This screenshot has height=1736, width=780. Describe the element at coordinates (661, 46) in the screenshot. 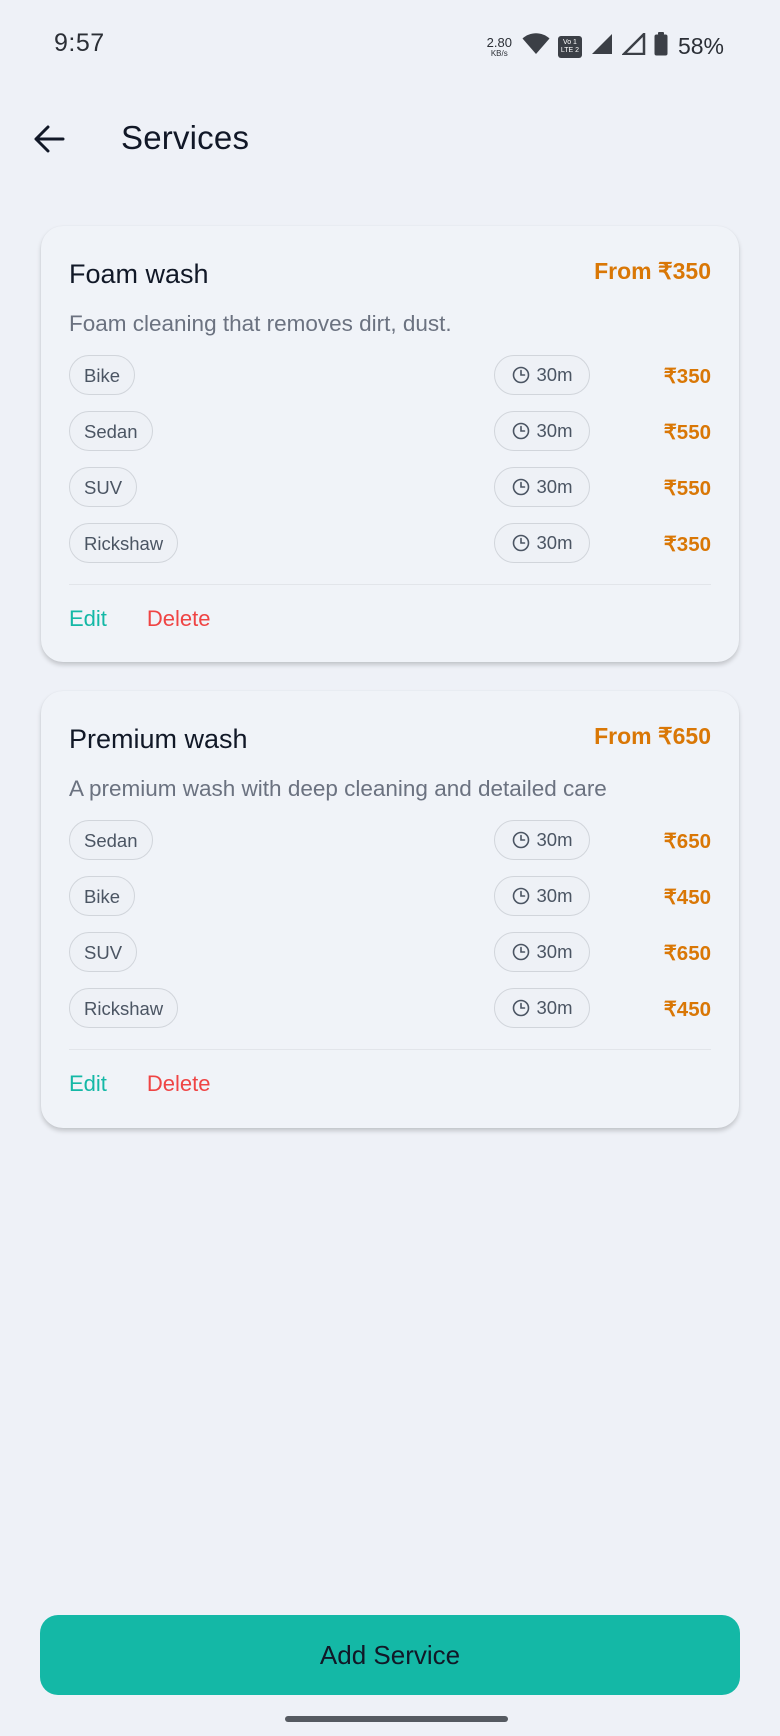

I see `battery-icon` at that location.